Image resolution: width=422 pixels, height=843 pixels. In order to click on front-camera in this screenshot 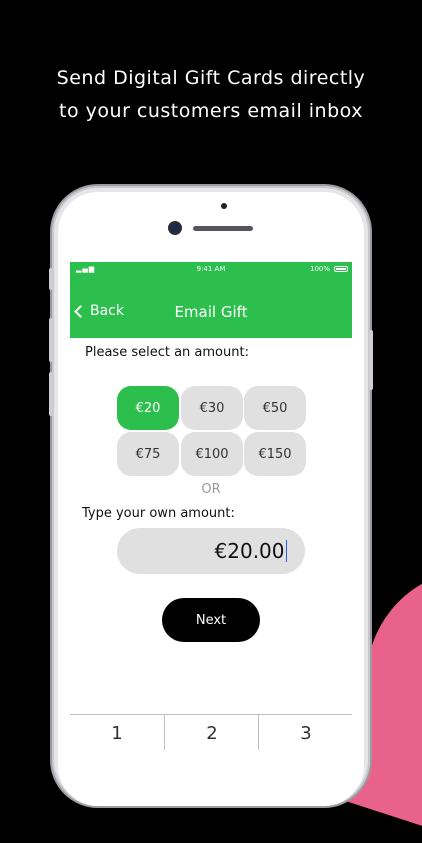, I will do `click(175, 228)`.